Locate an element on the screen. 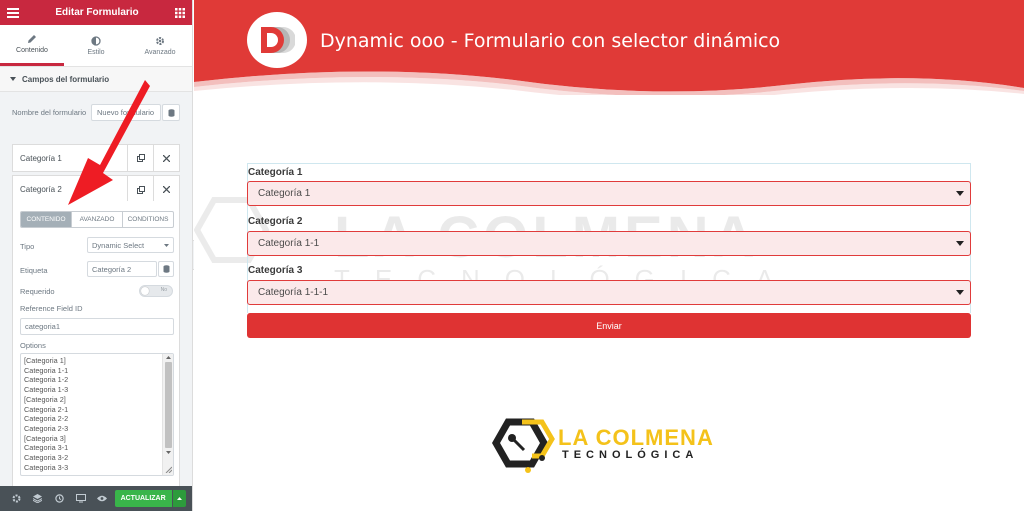 The image size is (1024, 511). widgets-grid-icon is located at coordinates (179, 12).